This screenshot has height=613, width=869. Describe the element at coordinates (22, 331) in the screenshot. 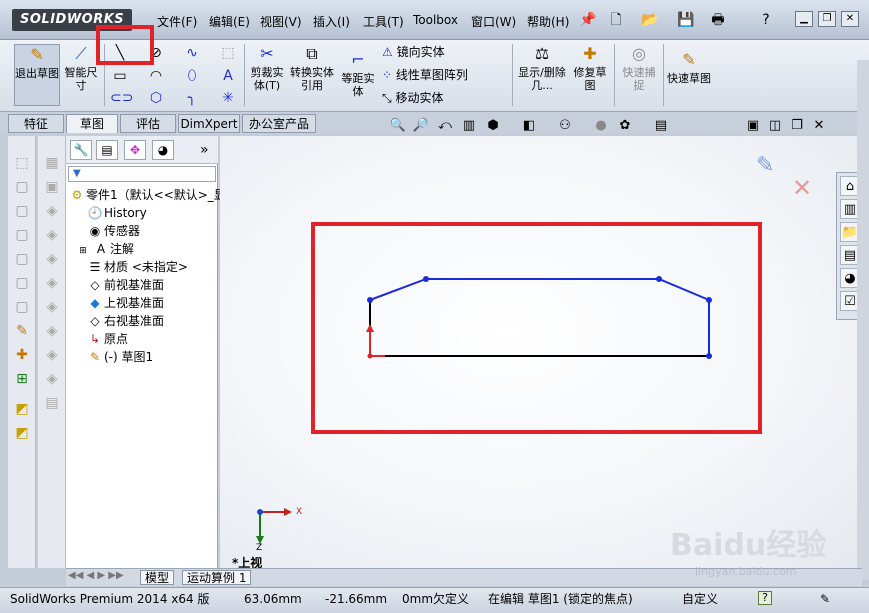

I see `edit-sketch-icon: ✎` at that location.